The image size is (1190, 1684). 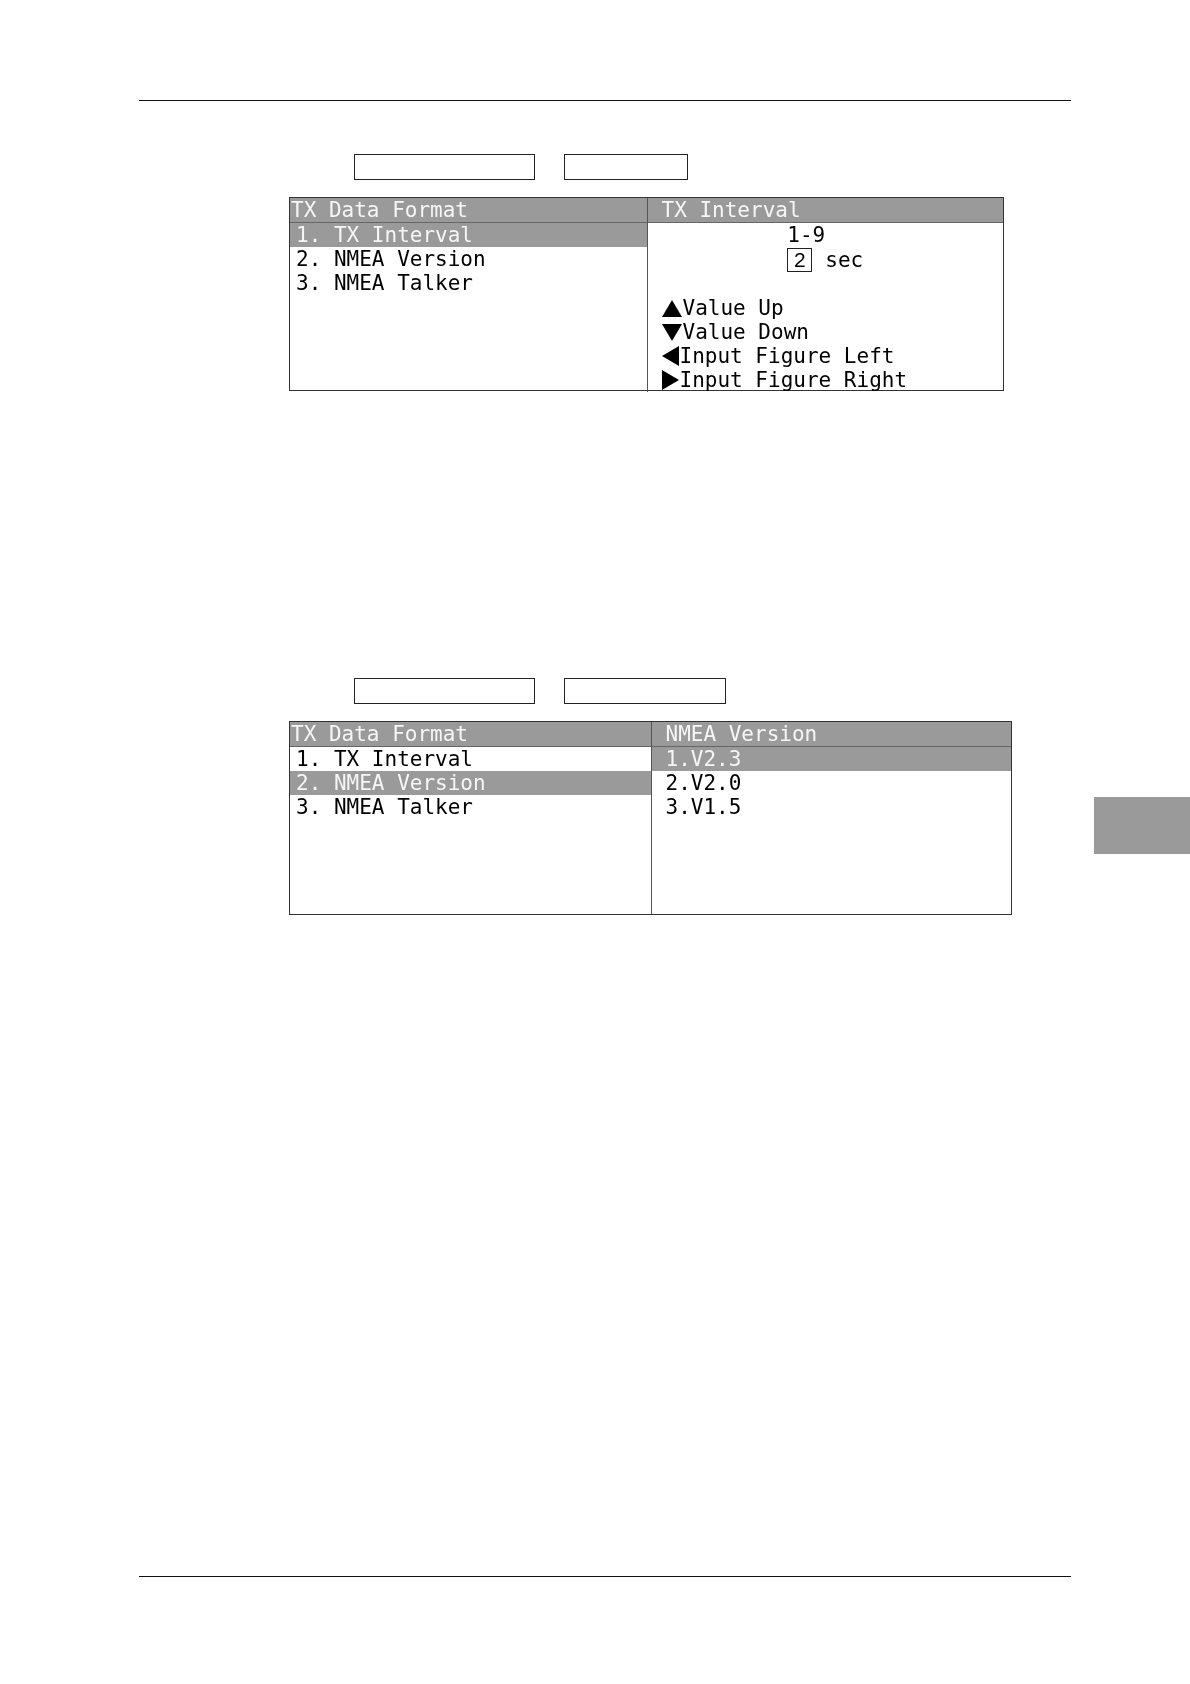 What do you see at coordinates (825, 210) in the screenshot?
I see `submenu-title: TX Interval` at bounding box center [825, 210].